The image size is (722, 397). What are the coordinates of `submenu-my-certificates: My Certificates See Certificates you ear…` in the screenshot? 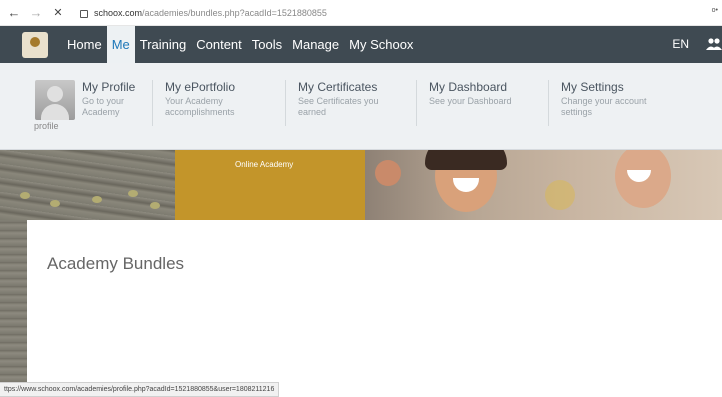 It's located at (342, 99).